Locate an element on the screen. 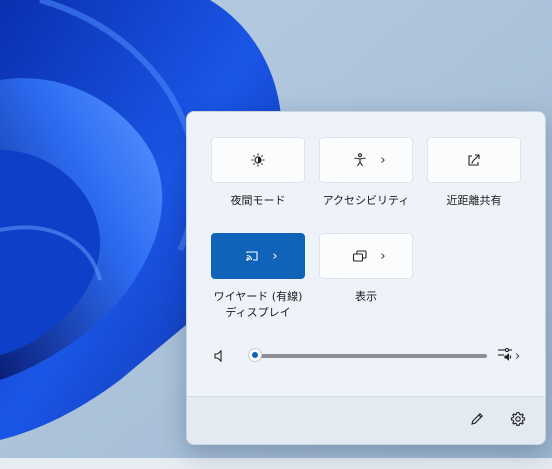 The height and width of the screenshot is (469, 552). settings-button is located at coordinates (518, 421).